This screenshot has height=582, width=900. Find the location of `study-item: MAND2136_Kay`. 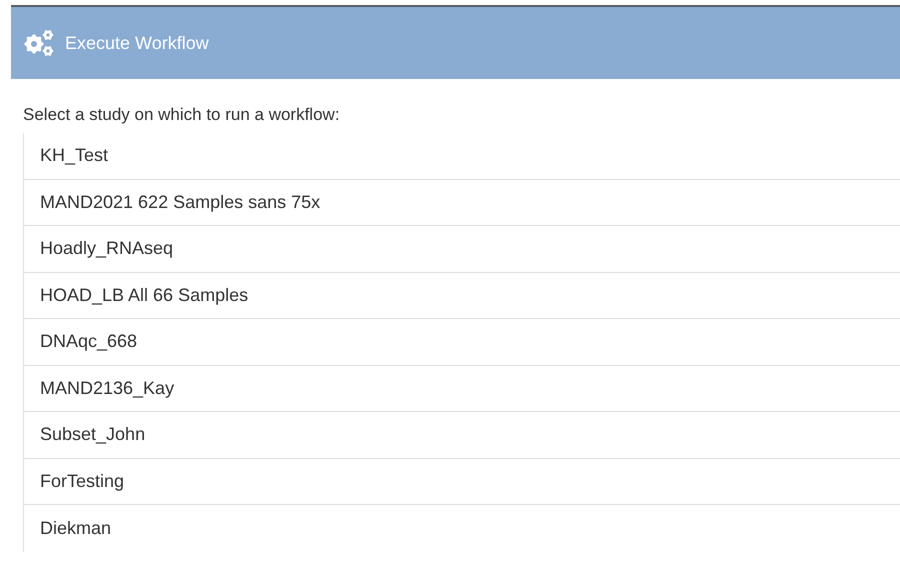

study-item: MAND2136_Kay is located at coordinates (462, 389).